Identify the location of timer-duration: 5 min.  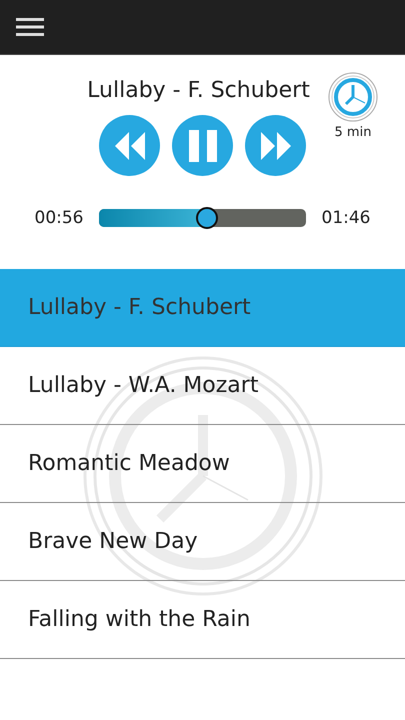
(353, 132).